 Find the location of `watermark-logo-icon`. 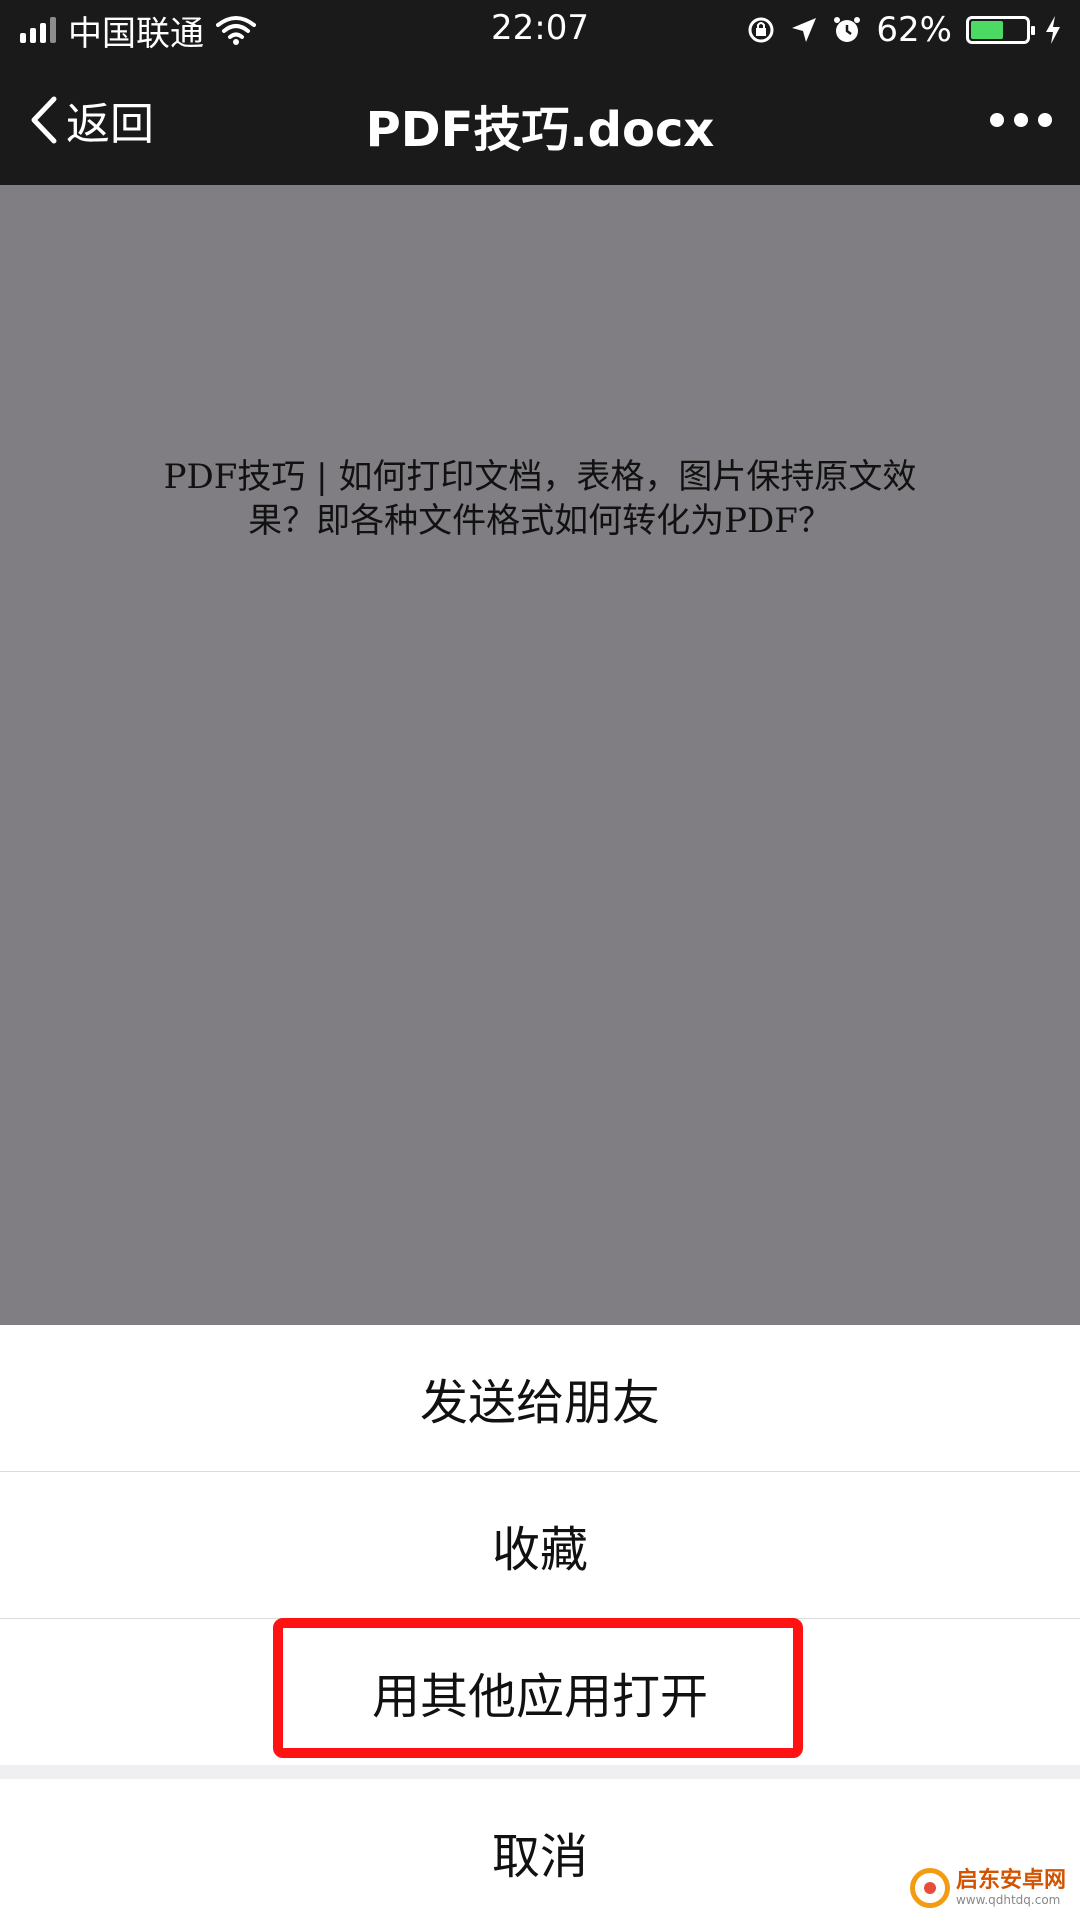

watermark-logo-icon is located at coordinates (929, 1888).